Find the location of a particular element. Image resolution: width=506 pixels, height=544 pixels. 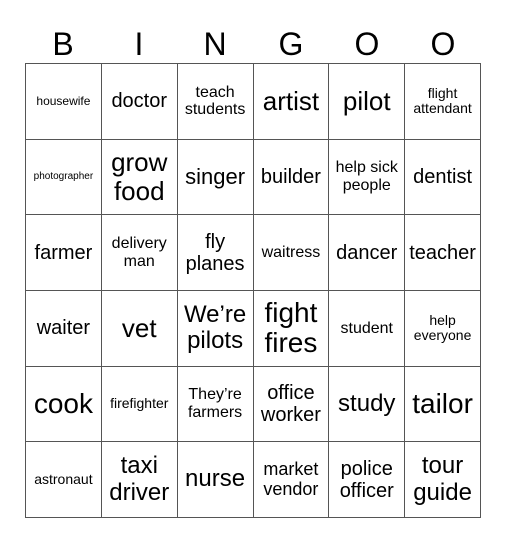

bingo-cell-text: vet is located at coordinates (139, 328).